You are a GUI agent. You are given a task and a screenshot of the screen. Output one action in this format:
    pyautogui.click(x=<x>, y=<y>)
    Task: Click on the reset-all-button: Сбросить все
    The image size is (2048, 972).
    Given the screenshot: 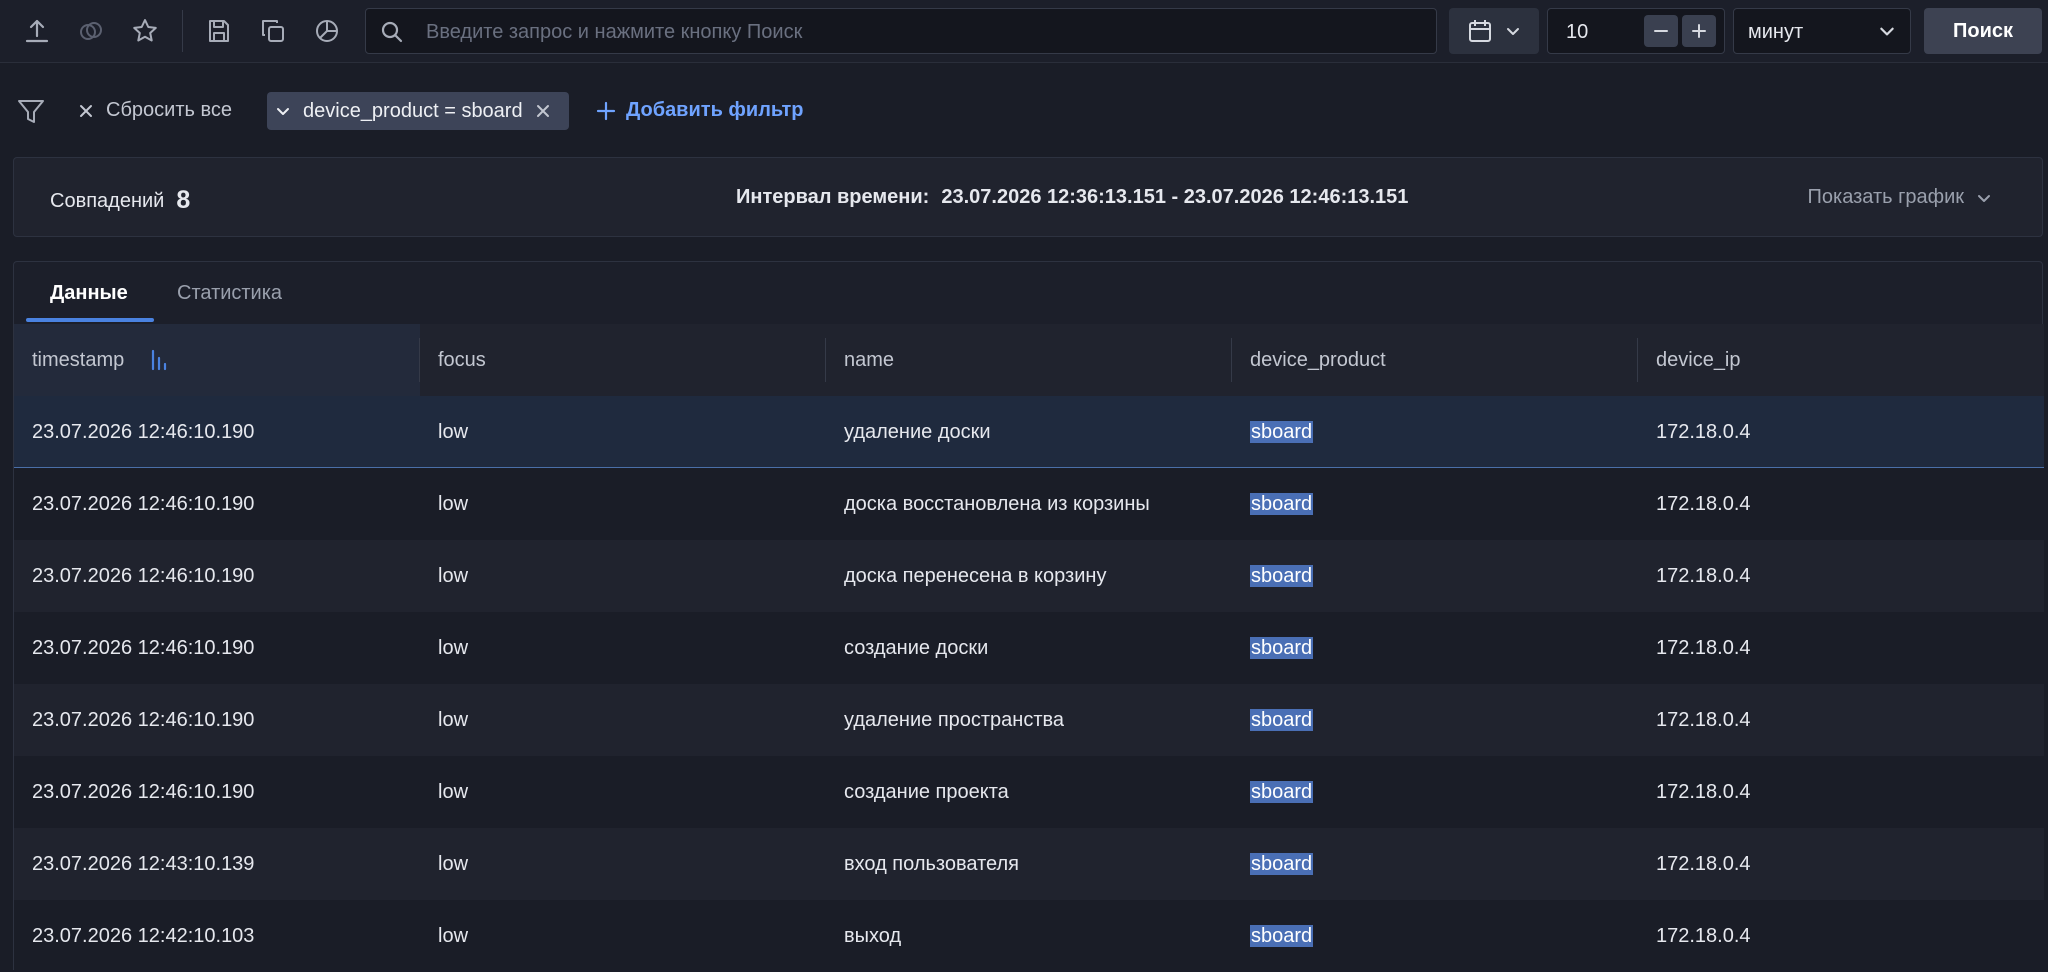 What is the action you would take?
    pyautogui.click(x=155, y=110)
    